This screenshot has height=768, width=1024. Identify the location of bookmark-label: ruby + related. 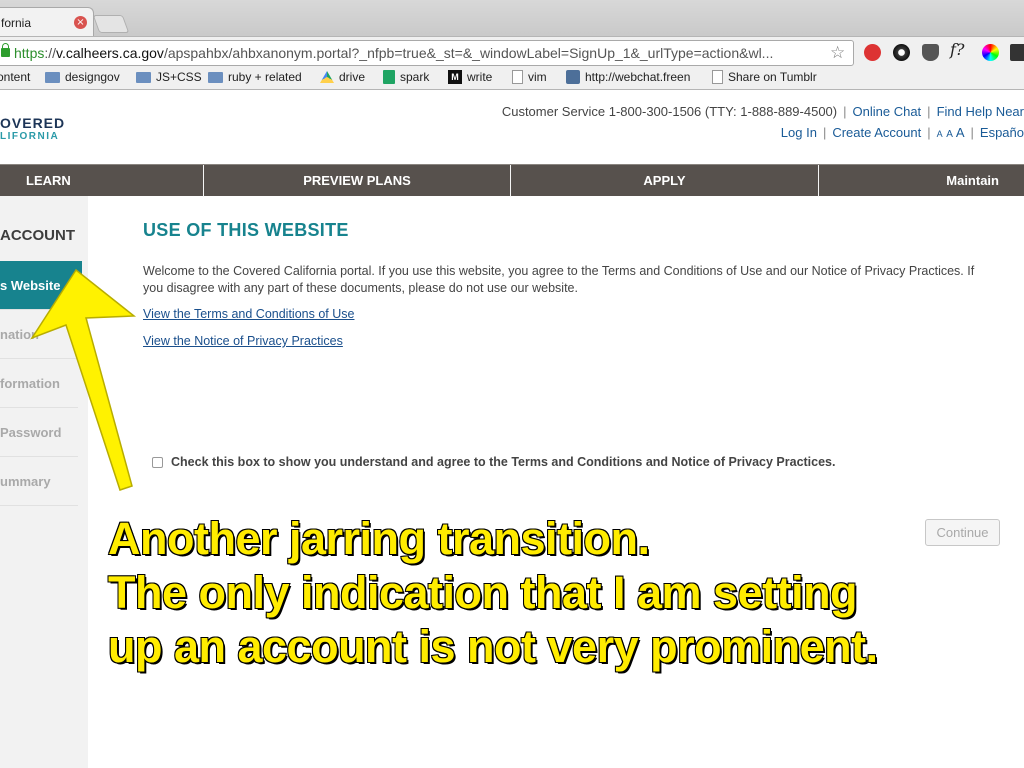
(265, 77).